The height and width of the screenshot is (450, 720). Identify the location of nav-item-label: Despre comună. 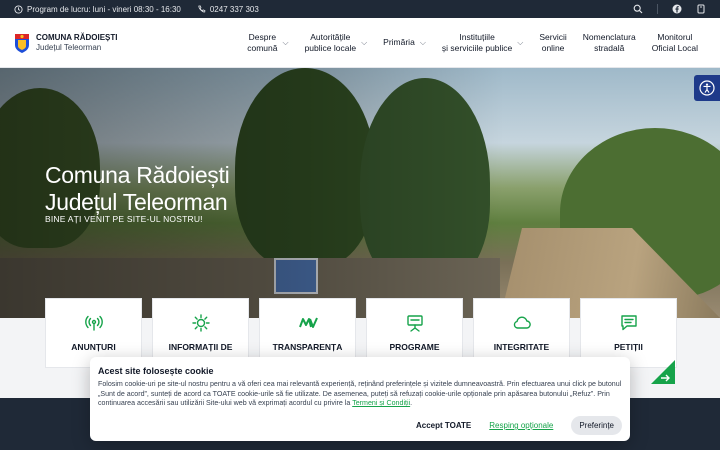
(262, 42).